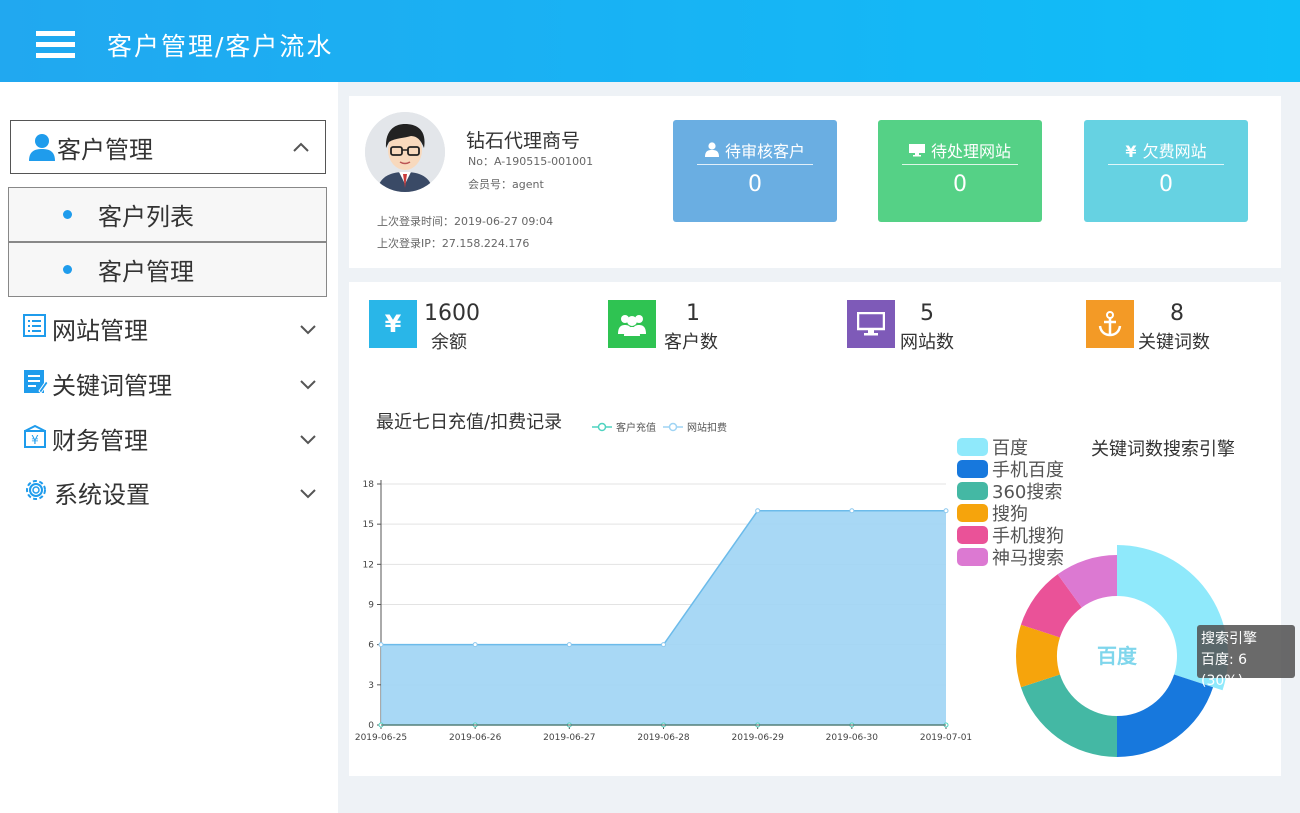 The width and height of the screenshot is (1300, 813). What do you see at coordinates (168, 147) in the screenshot?
I see `sidebar-item-customer-management: 客户管理` at bounding box center [168, 147].